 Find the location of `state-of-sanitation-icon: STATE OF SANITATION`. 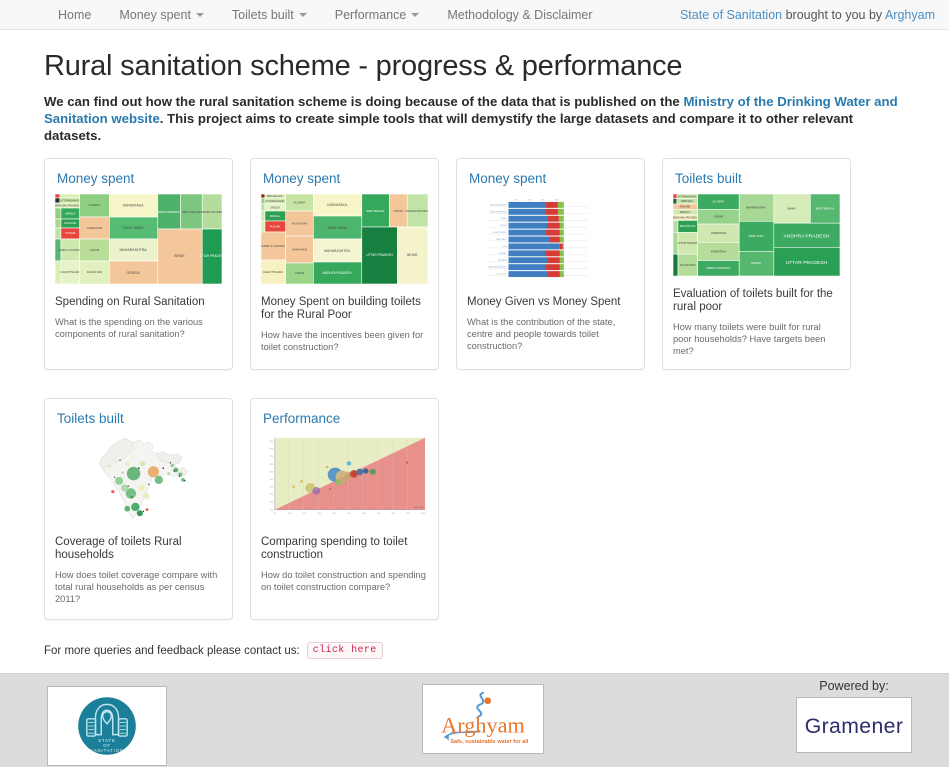

state-of-sanitation-icon: STATE OF SANITATION is located at coordinates (107, 726).